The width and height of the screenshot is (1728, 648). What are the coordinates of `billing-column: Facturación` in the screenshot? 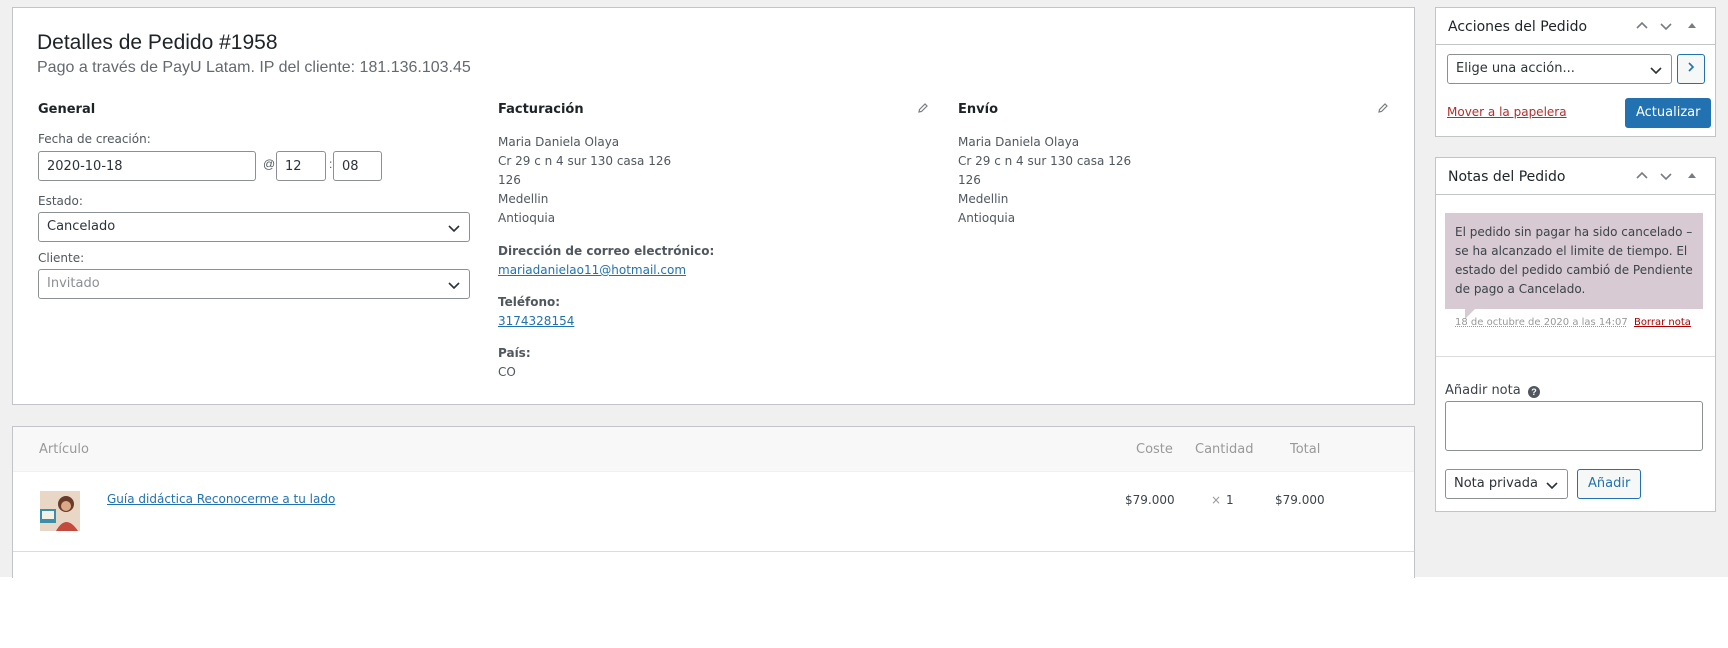 It's located at (541, 109).